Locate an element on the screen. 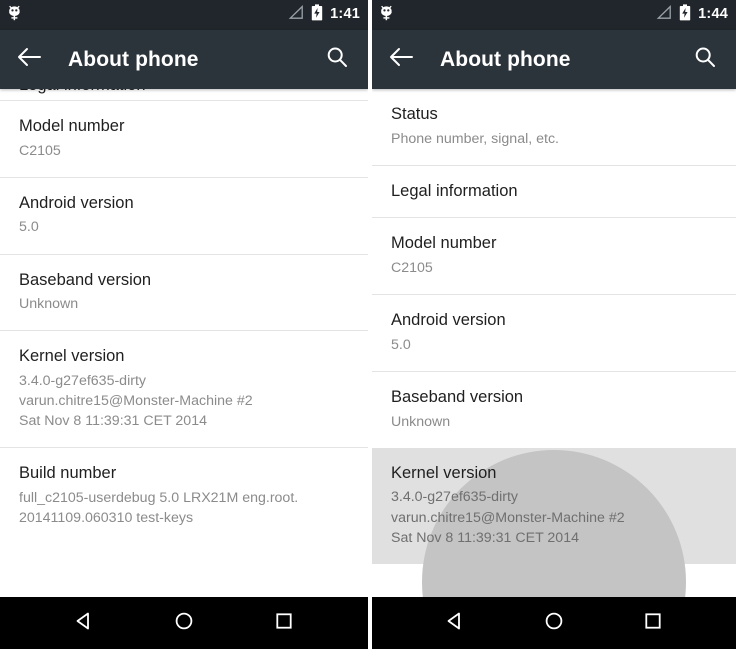  app-bar-right: About phone is located at coordinates (554, 59).